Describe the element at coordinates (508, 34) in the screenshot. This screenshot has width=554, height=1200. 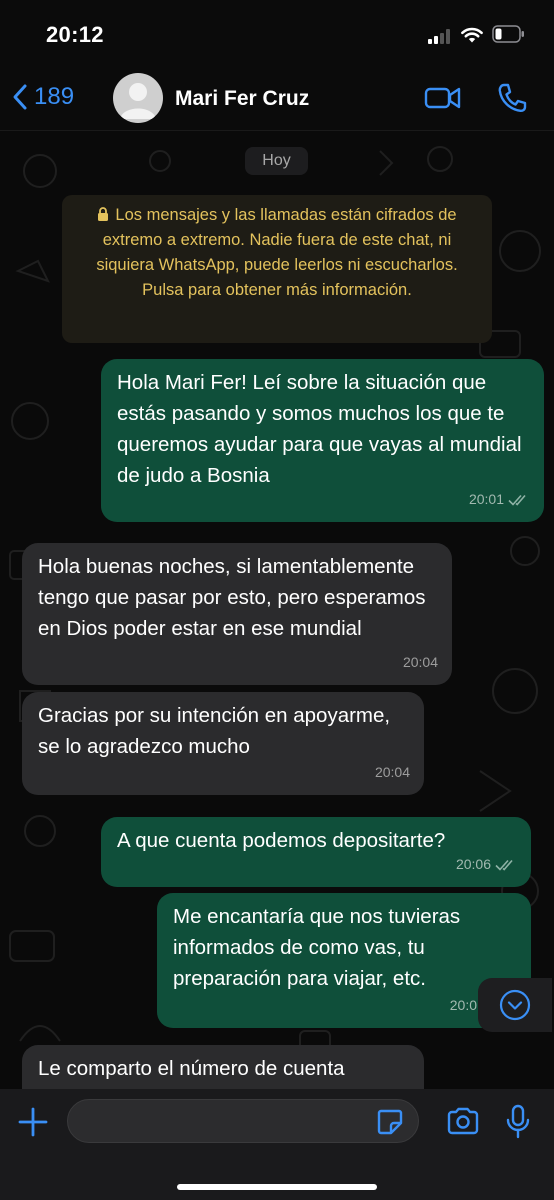
I see `battery-icon` at that location.